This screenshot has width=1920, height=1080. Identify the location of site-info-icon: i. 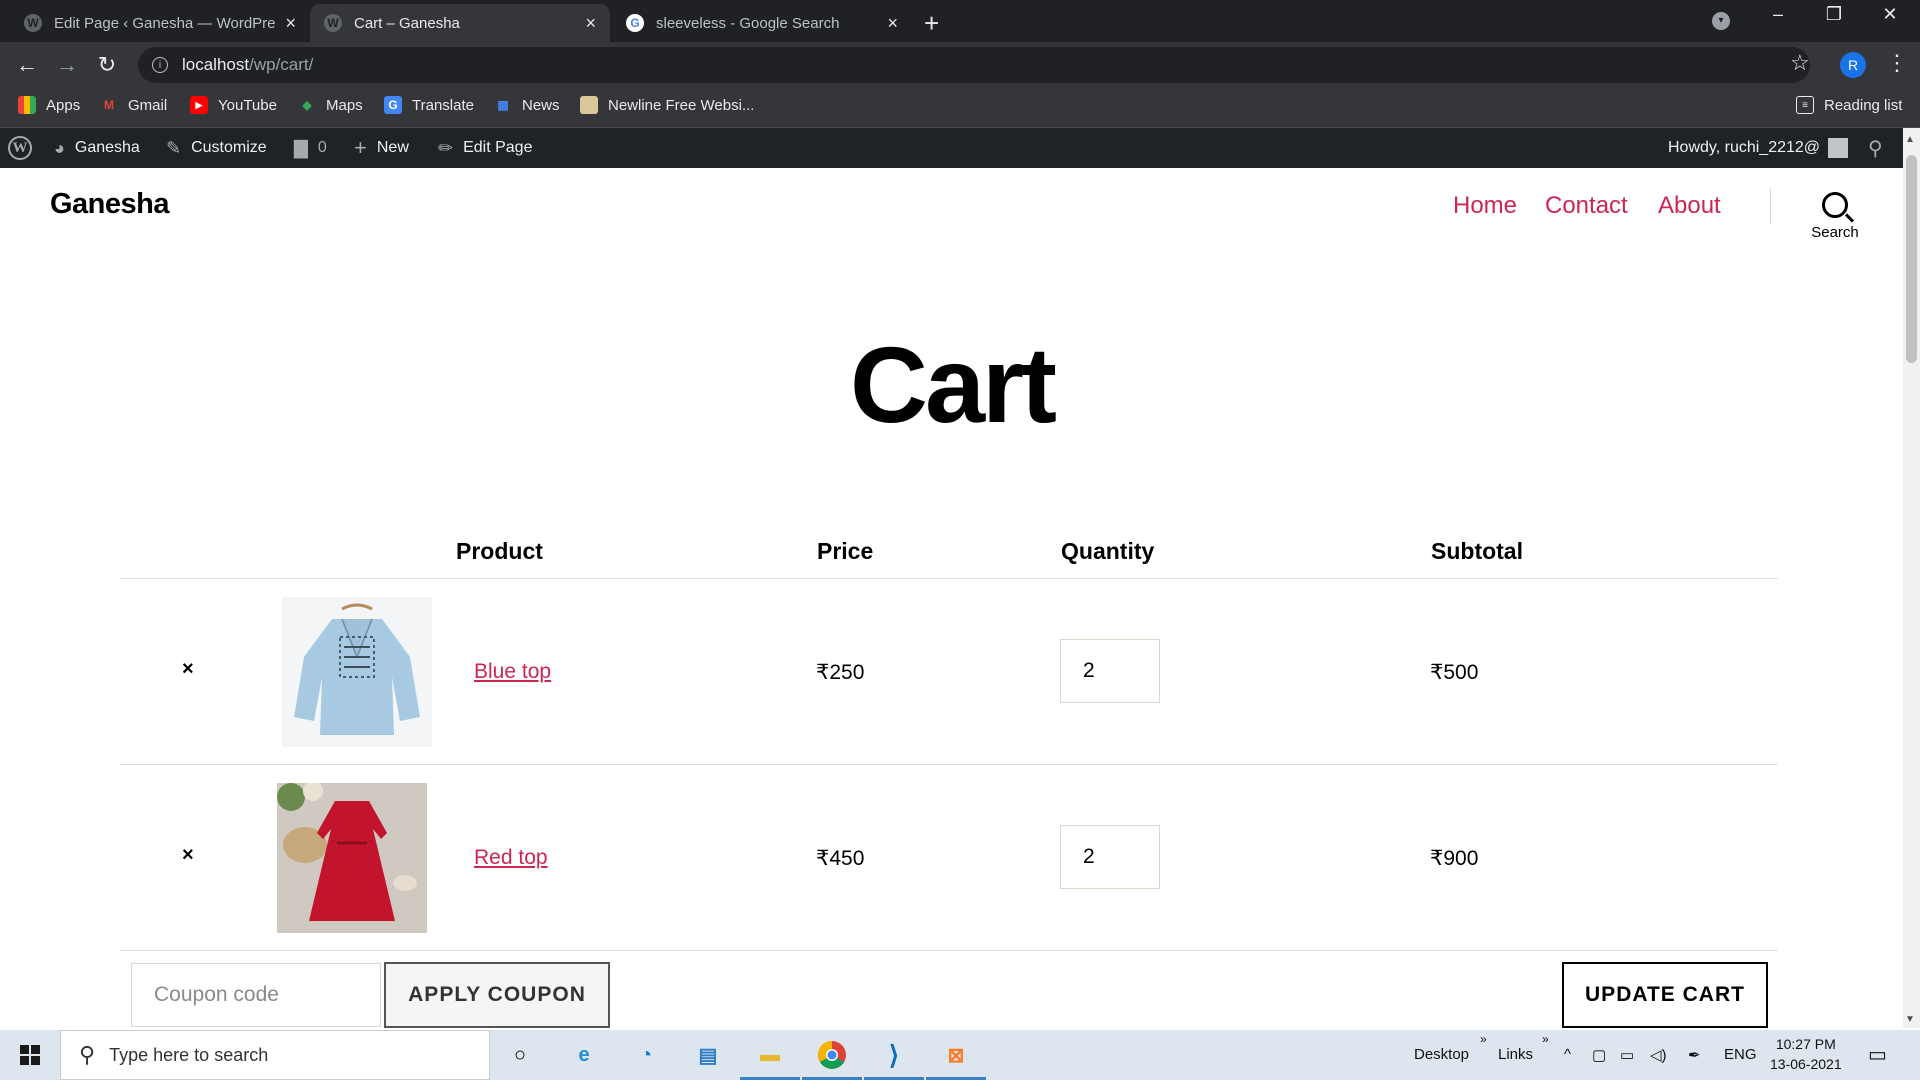
(160, 65).